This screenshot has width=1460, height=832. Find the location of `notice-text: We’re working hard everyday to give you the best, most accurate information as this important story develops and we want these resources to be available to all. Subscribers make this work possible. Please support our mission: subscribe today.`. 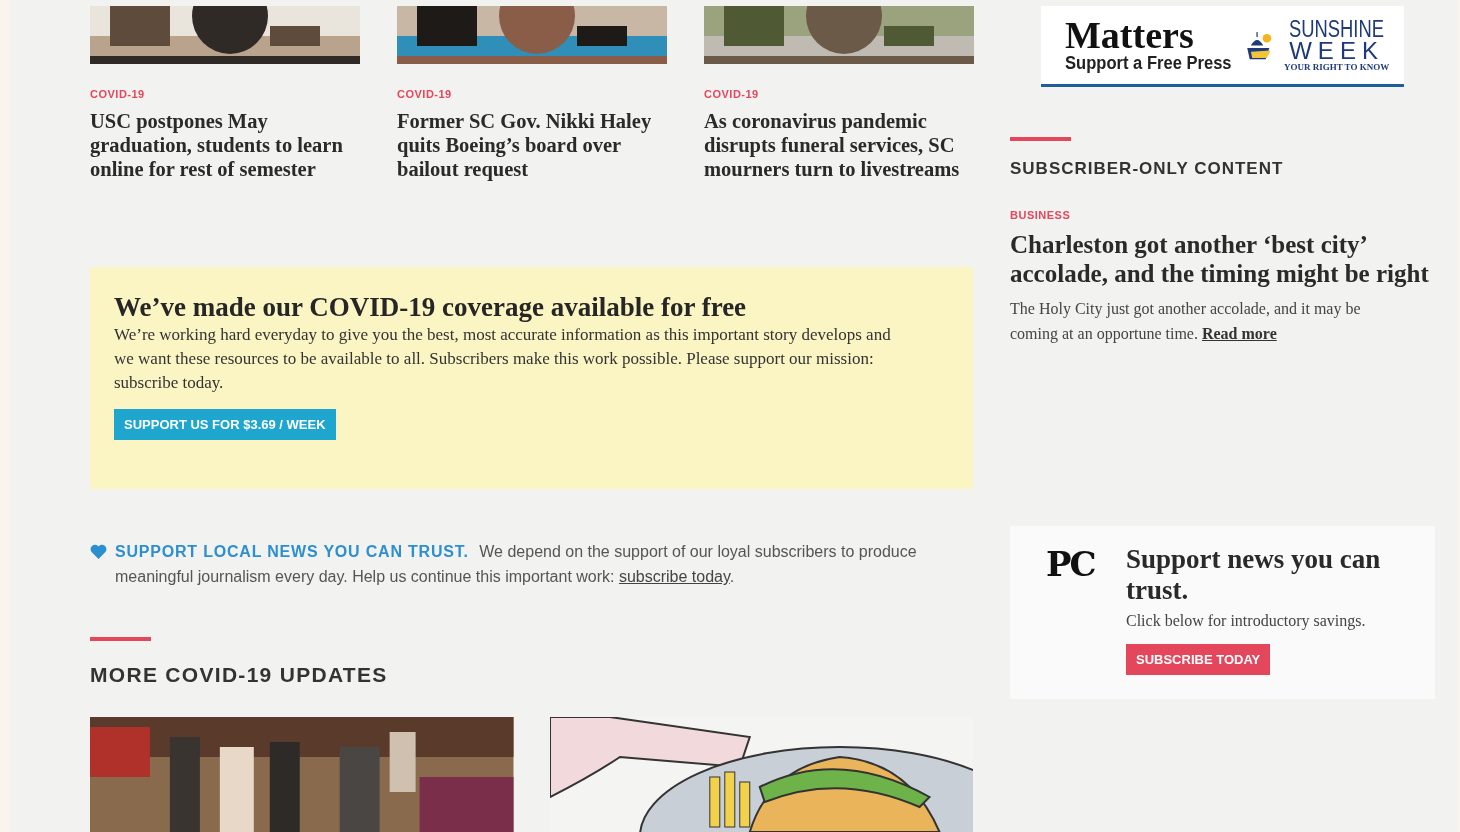

notice-text: We’re working hard everyday to give you the best, most accurate information as this important story develops and we want these resources to be available to all. Subscribers make this work possible. Please support our mission: subscribe today. is located at coordinates (503, 359).